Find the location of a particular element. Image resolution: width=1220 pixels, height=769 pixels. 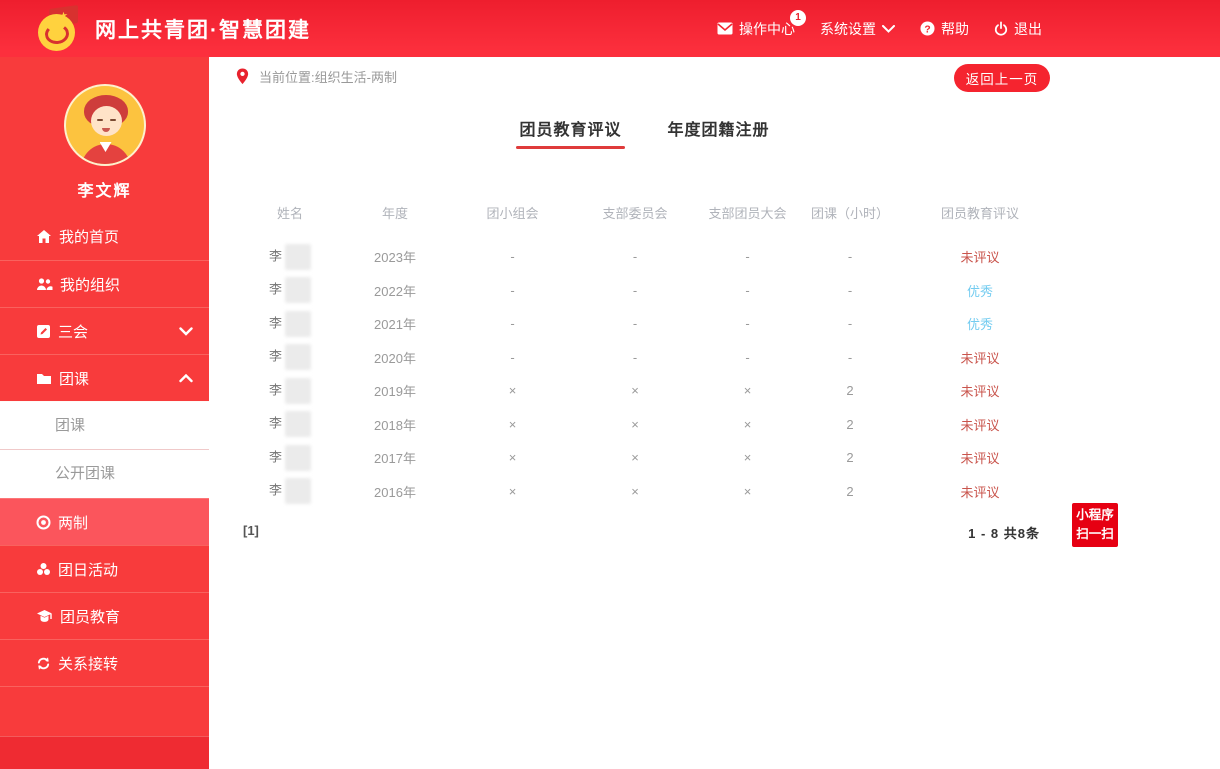

mini-program-line2: 扫一扫 is located at coordinates (1095, 534).